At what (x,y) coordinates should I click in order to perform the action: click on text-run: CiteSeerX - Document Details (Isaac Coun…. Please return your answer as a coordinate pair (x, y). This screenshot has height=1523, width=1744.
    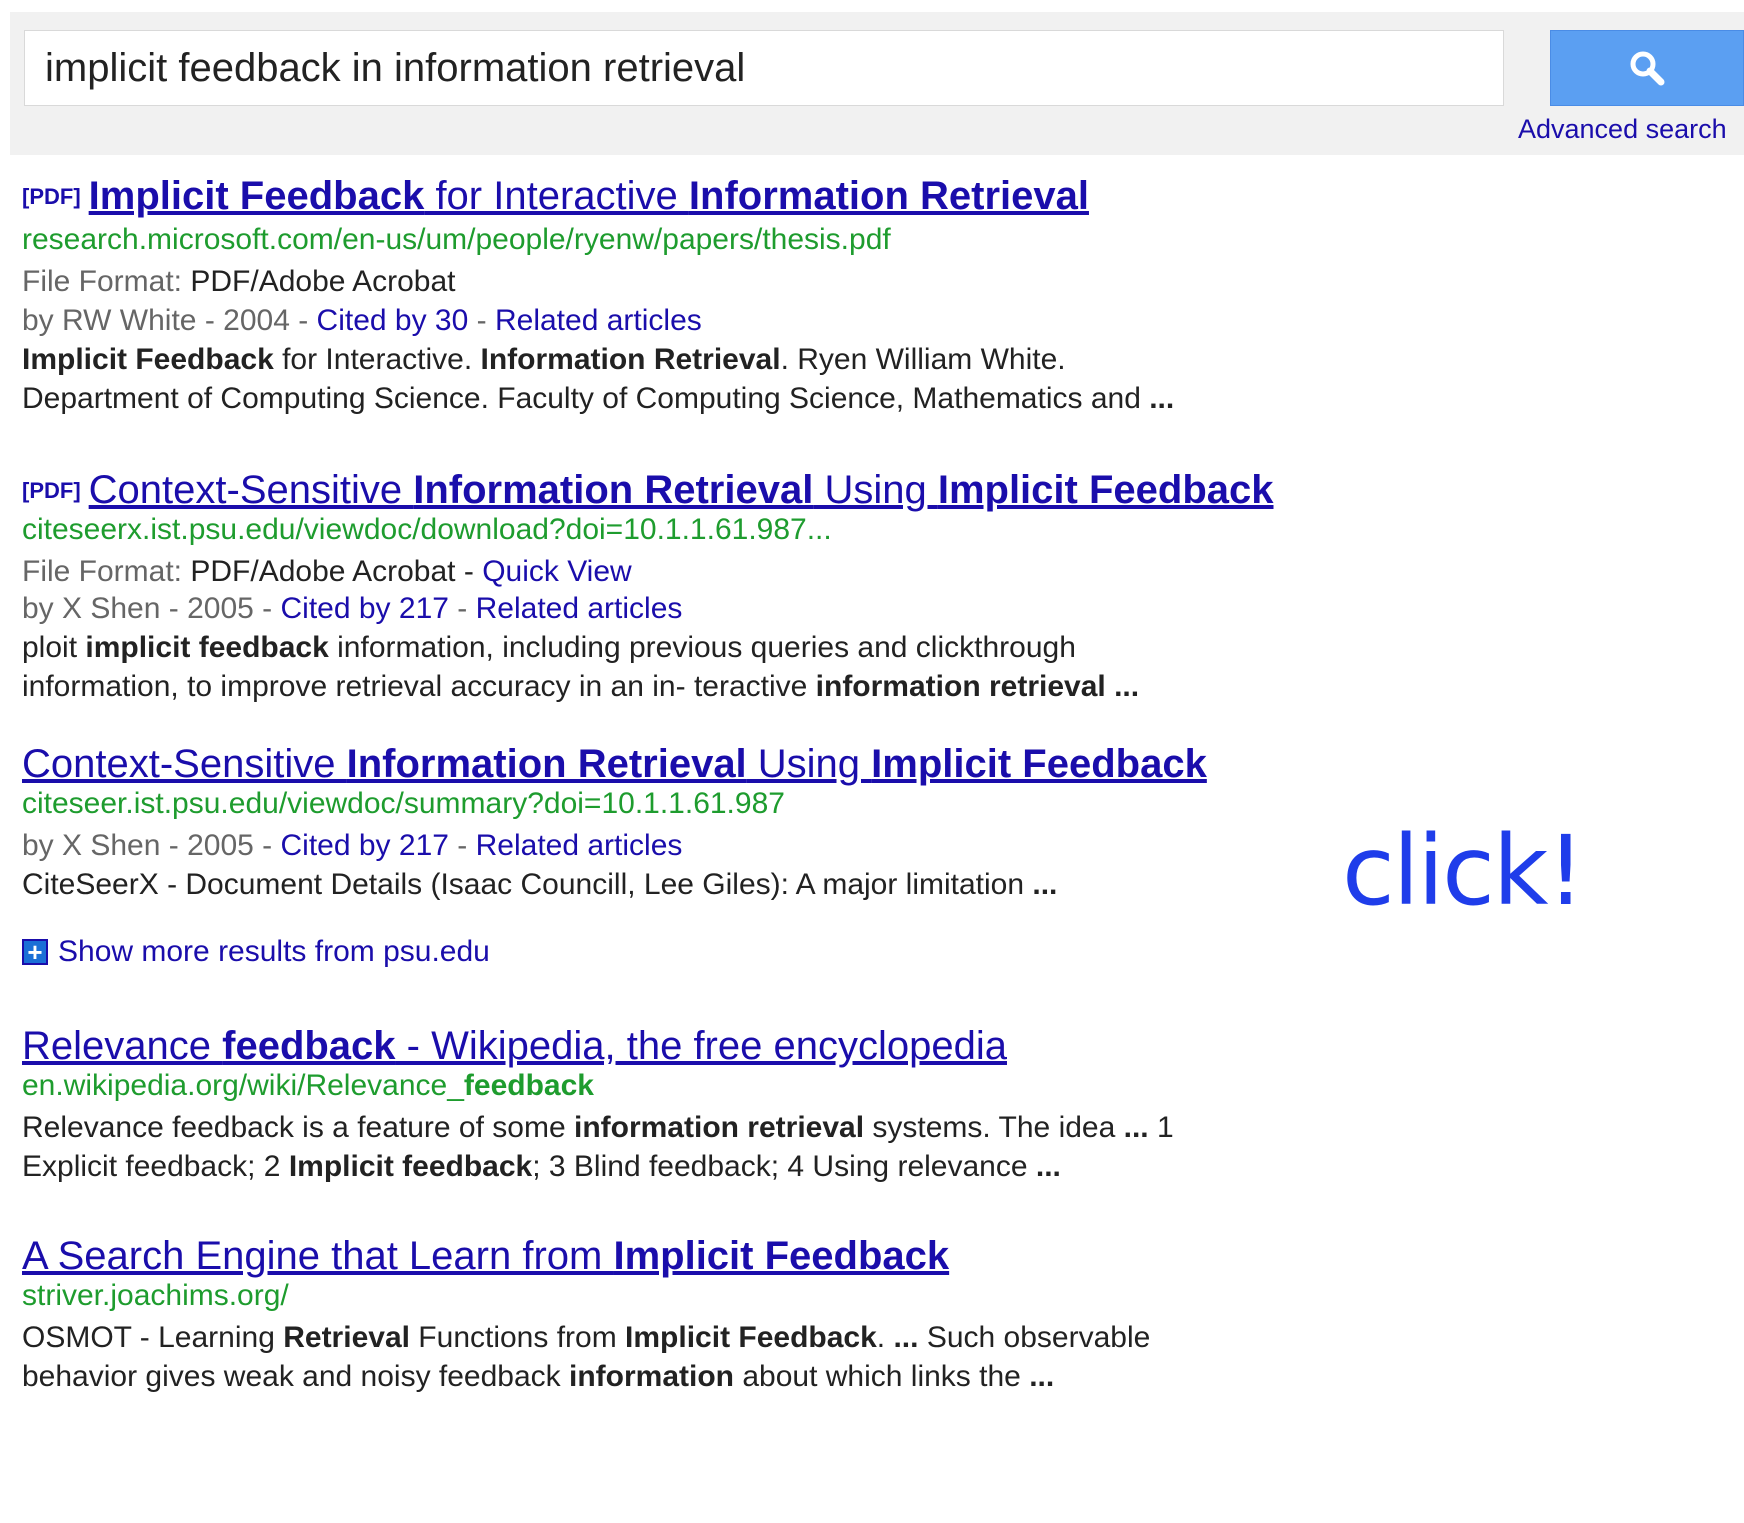
    Looking at the image, I should click on (527, 884).